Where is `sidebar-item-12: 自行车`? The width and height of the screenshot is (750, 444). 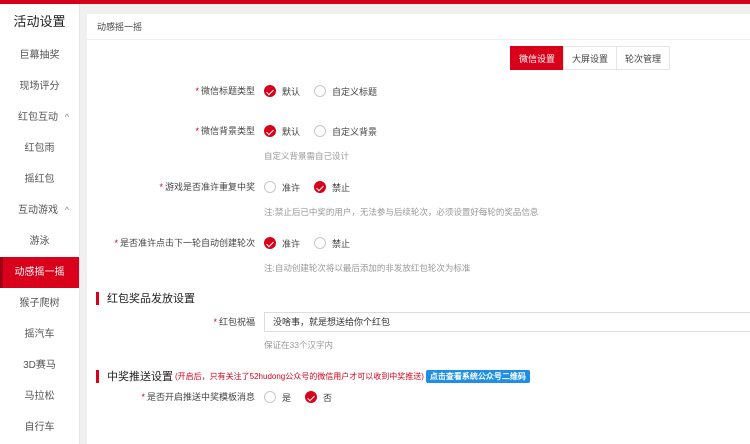
sidebar-item-12: 自行车 is located at coordinates (39, 427).